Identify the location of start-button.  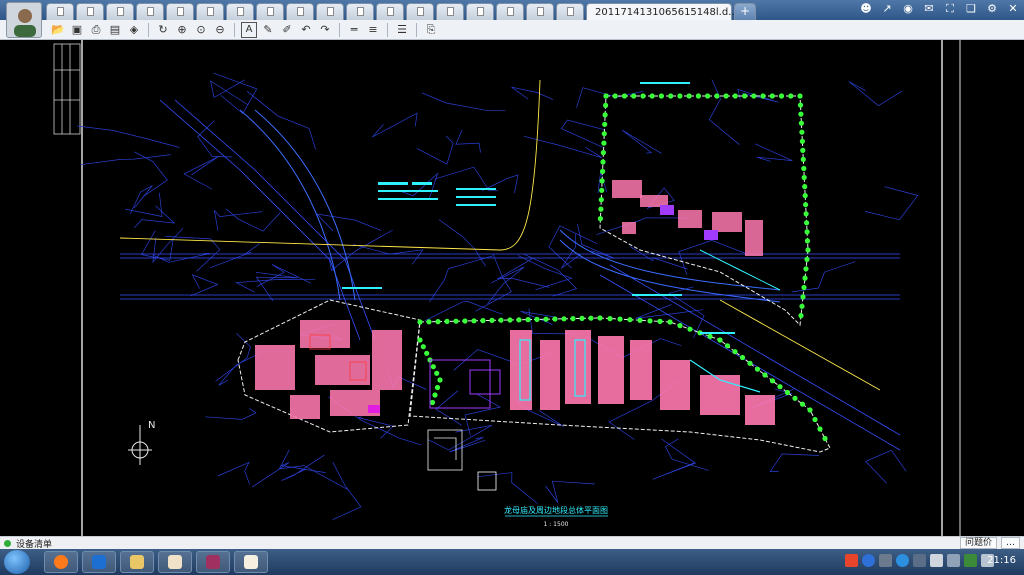
(17, 562).